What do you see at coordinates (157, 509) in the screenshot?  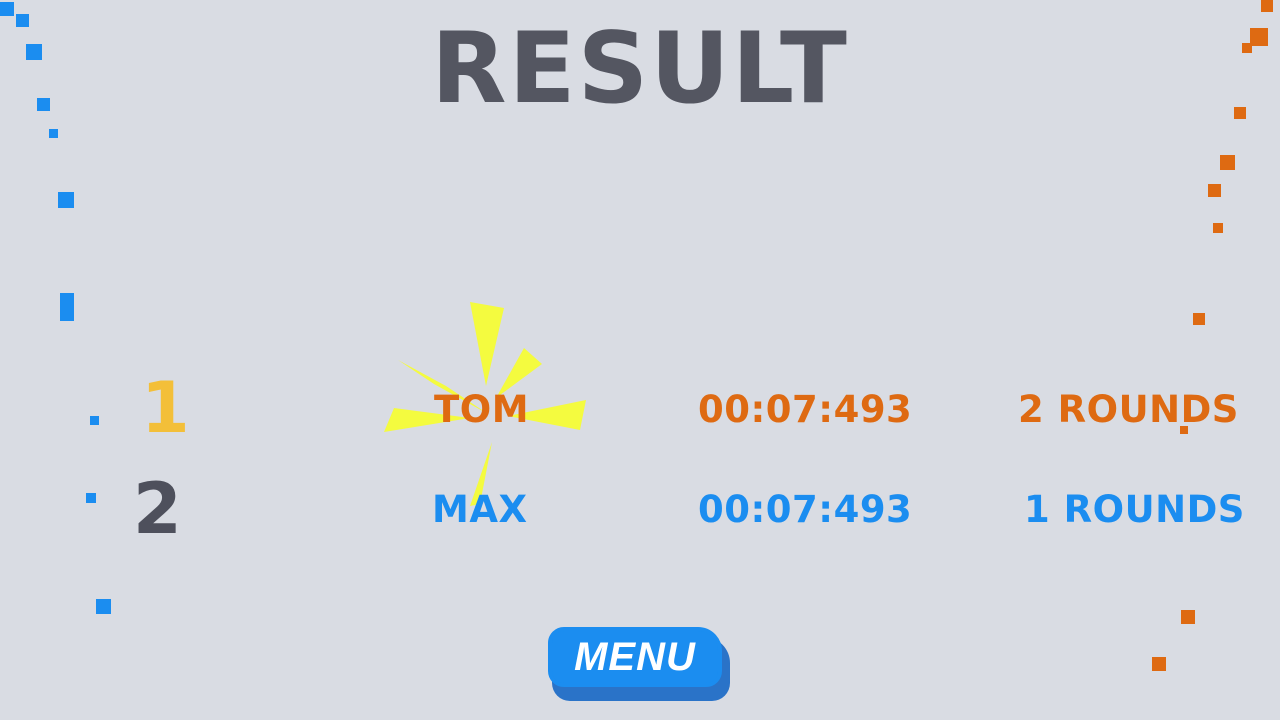 I see `rank-number: 2` at bounding box center [157, 509].